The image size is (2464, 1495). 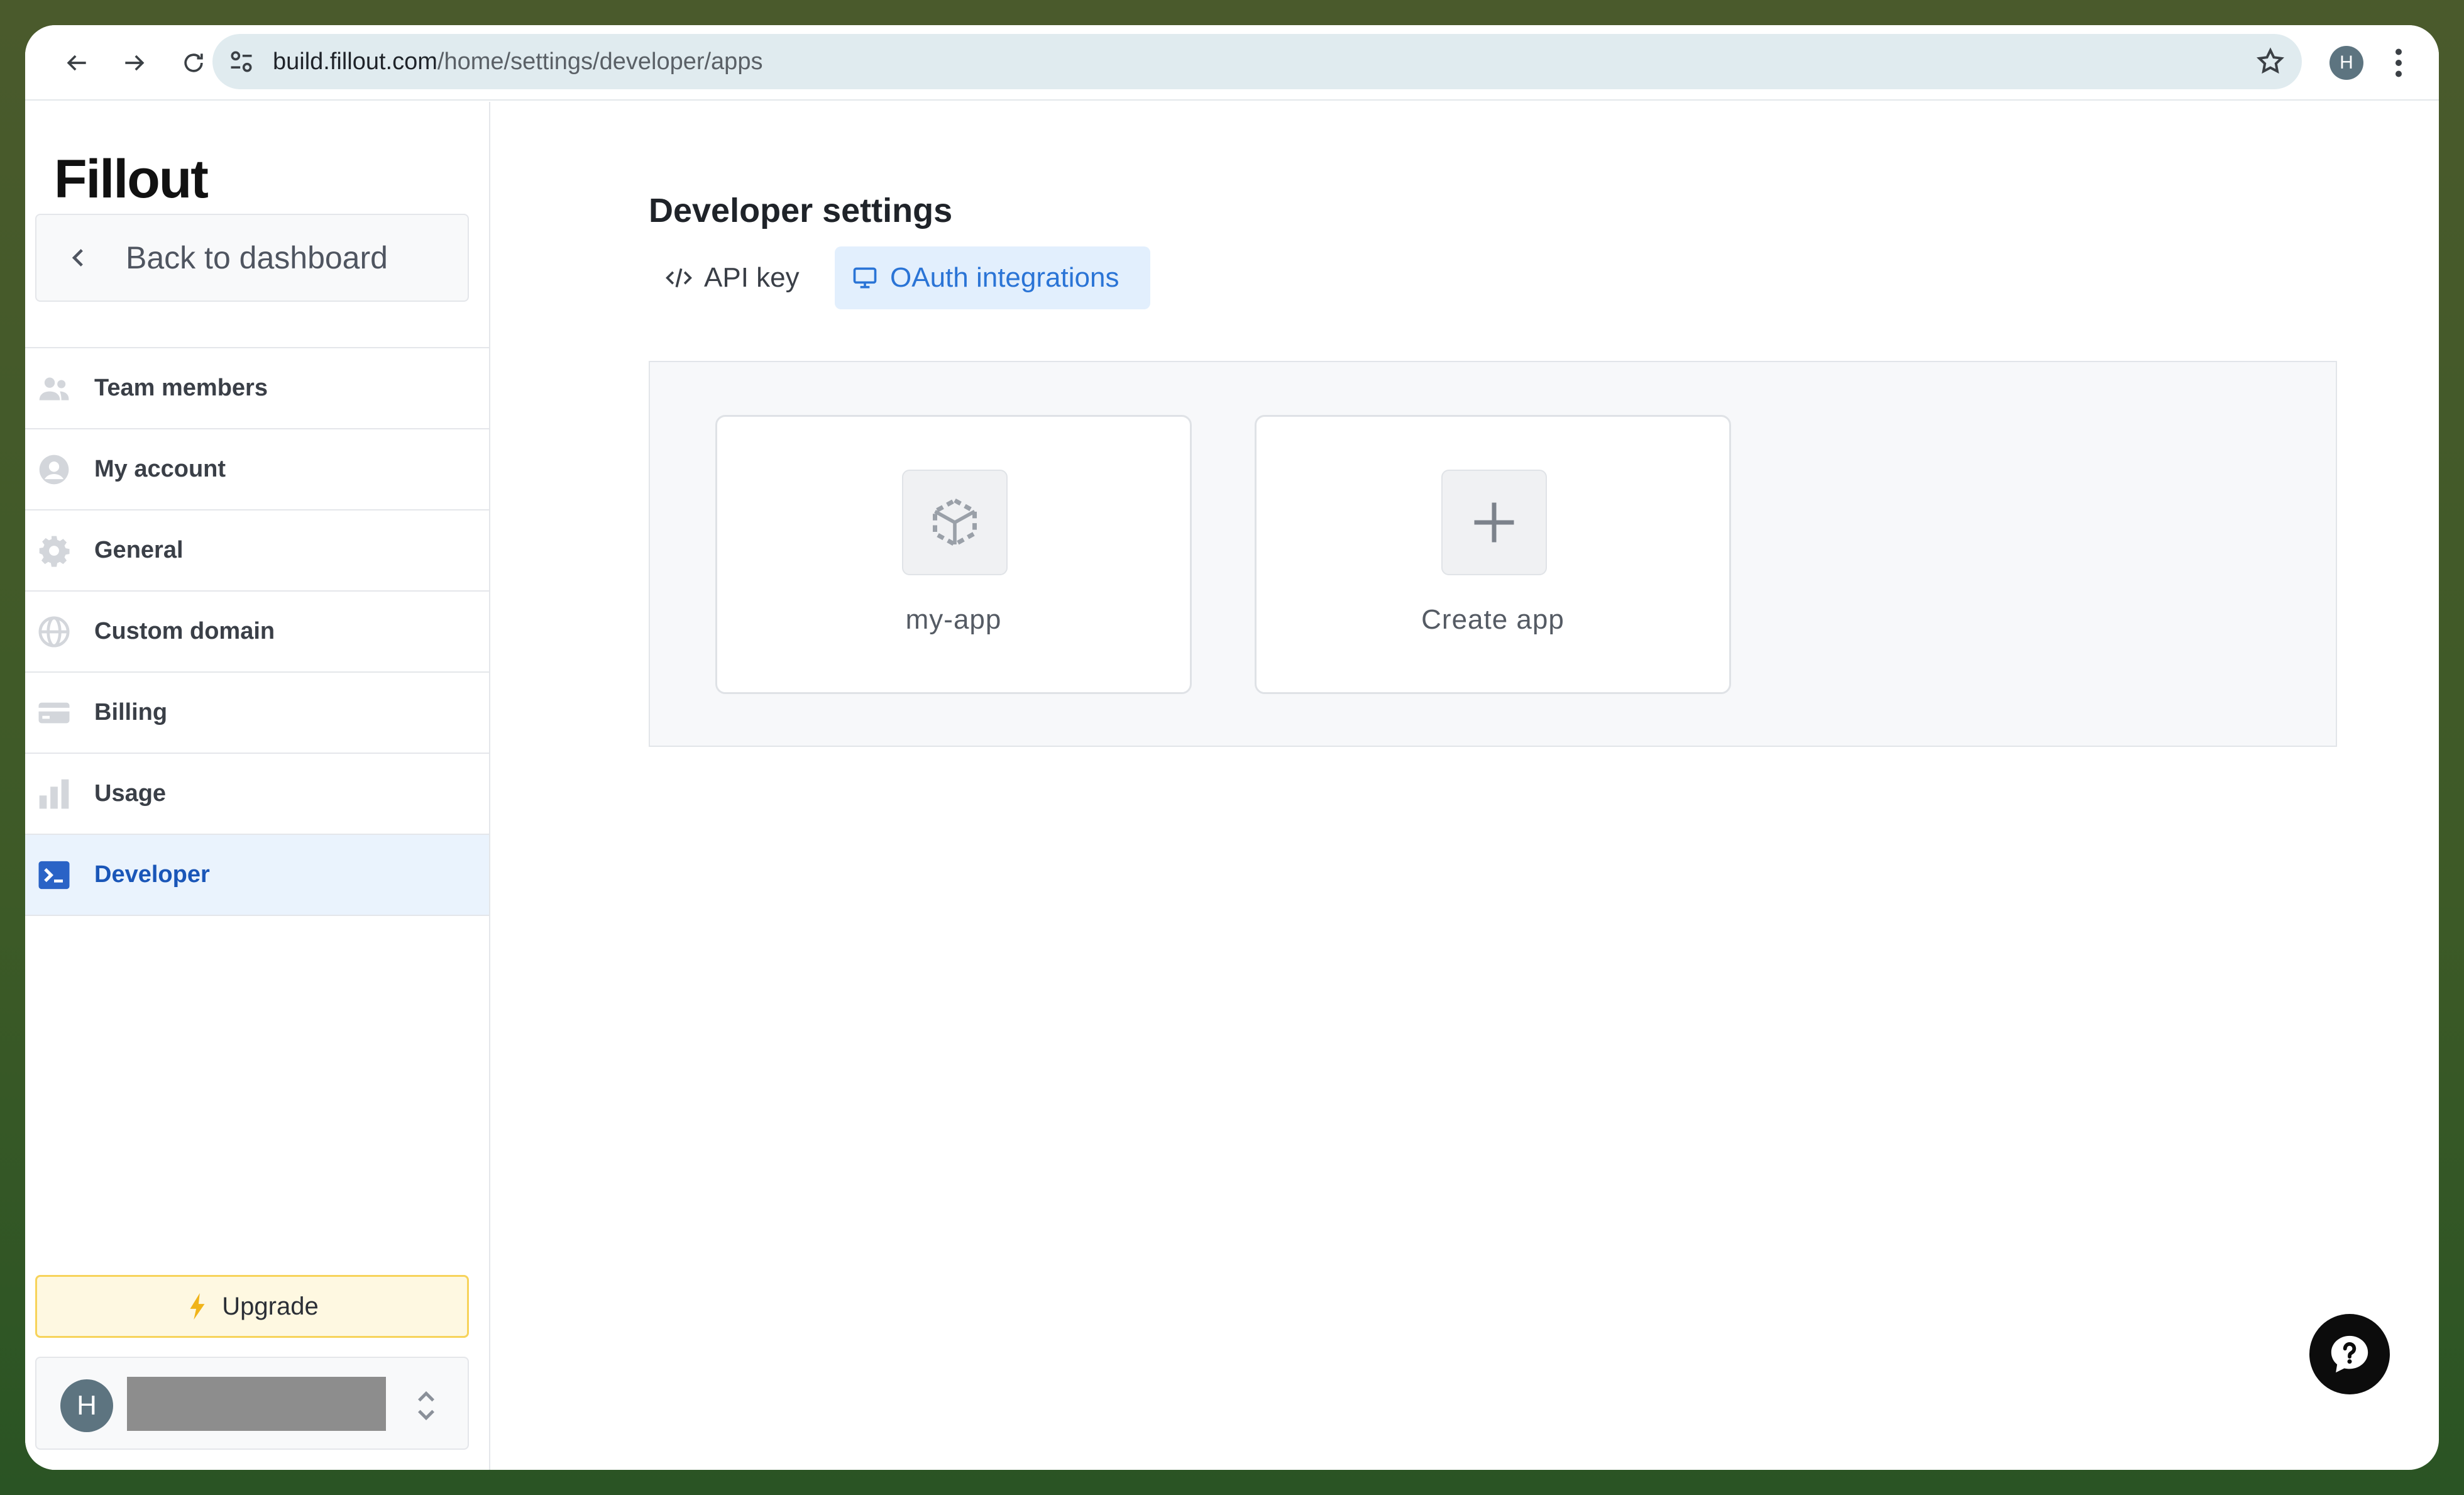 What do you see at coordinates (257, 469) in the screenshot?
I see `sidebar-item-my-account: My account` at bounding box center [257, 469].